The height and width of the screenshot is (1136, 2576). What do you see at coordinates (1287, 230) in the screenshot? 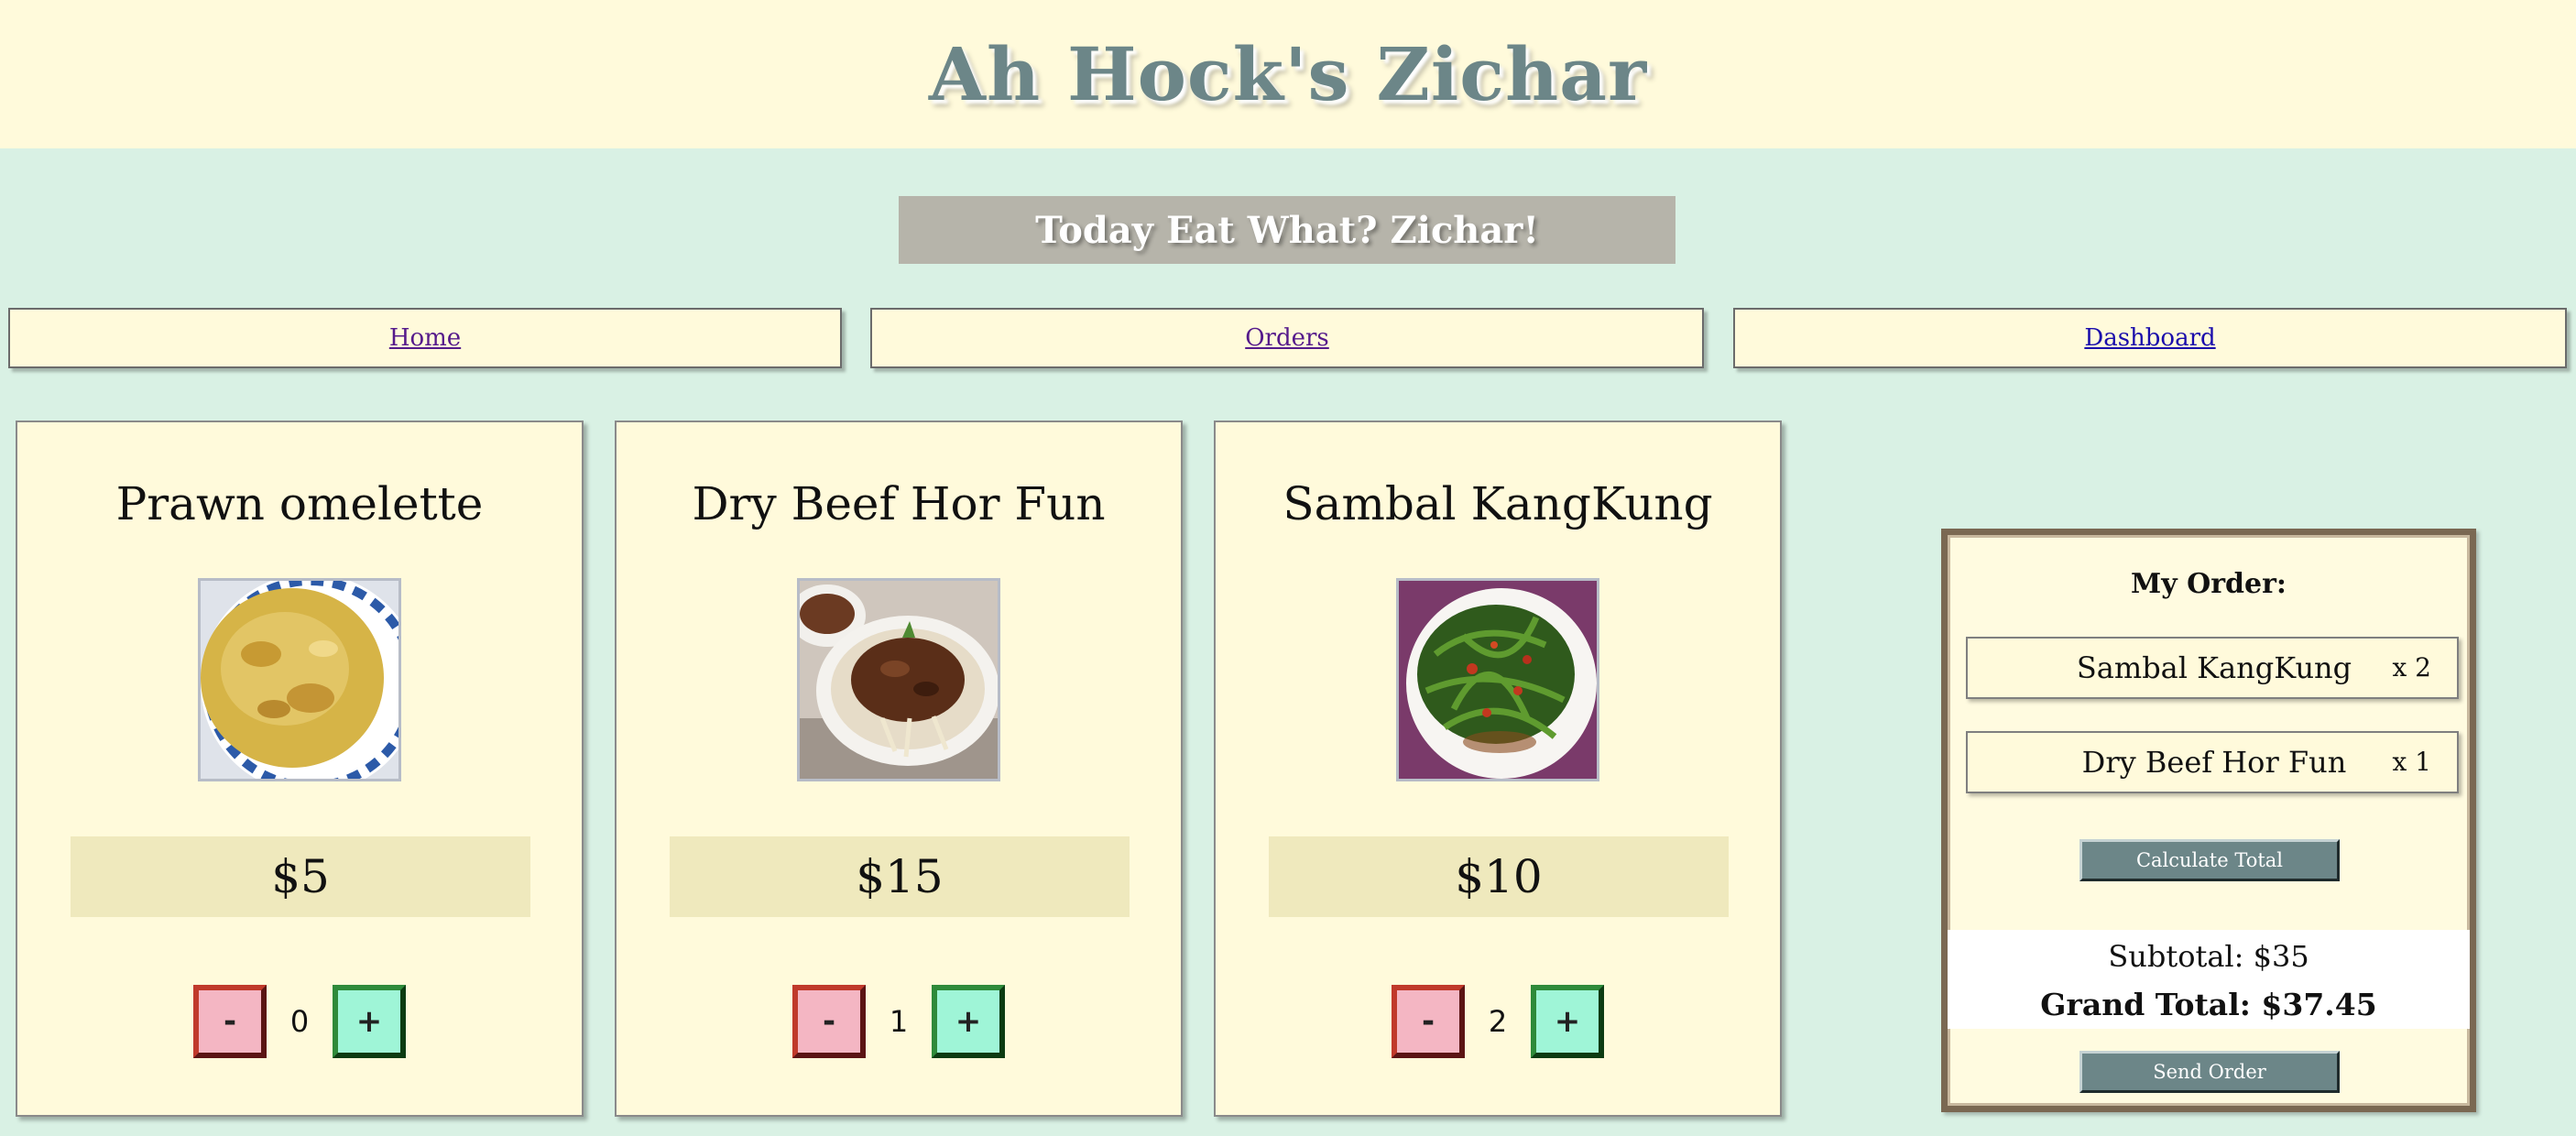
I see `tagline-banner: Today Eat What? Zichar!` at bounding box center [1287, 230].